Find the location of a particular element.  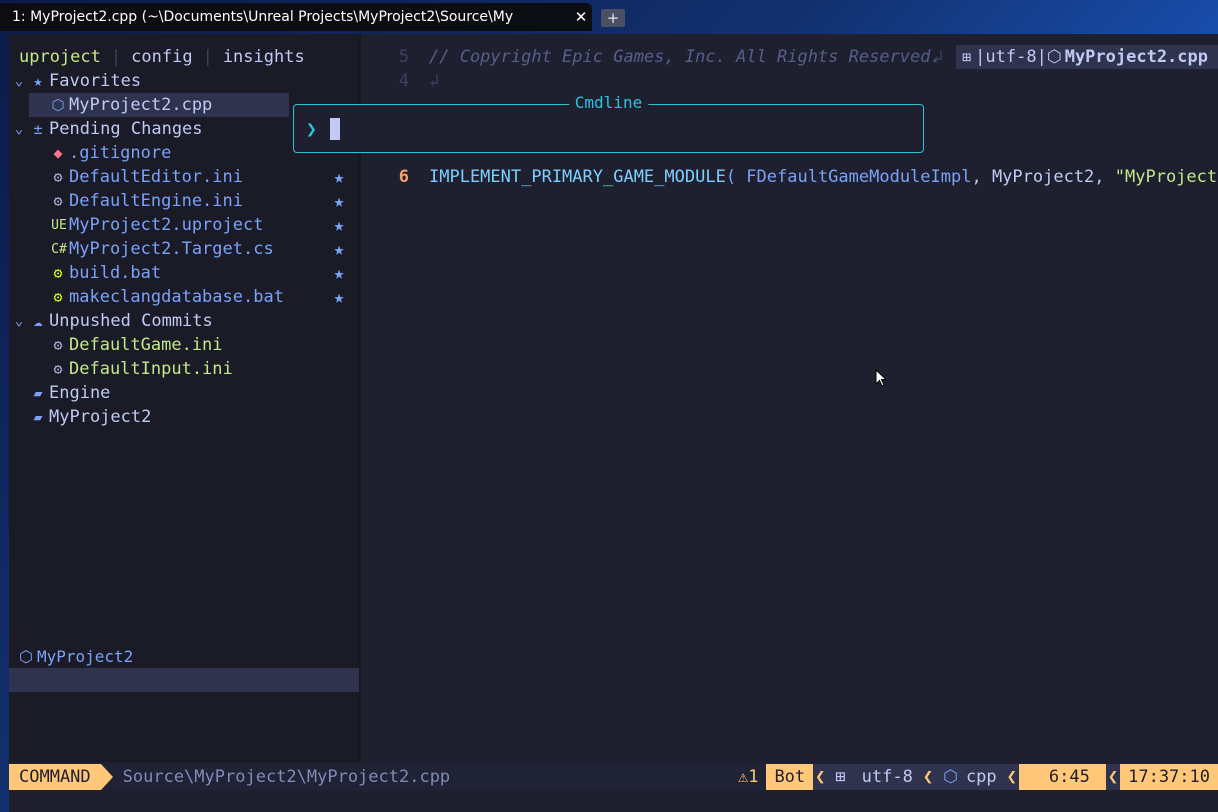

tab-config: config is located at coordinates (161, 57).